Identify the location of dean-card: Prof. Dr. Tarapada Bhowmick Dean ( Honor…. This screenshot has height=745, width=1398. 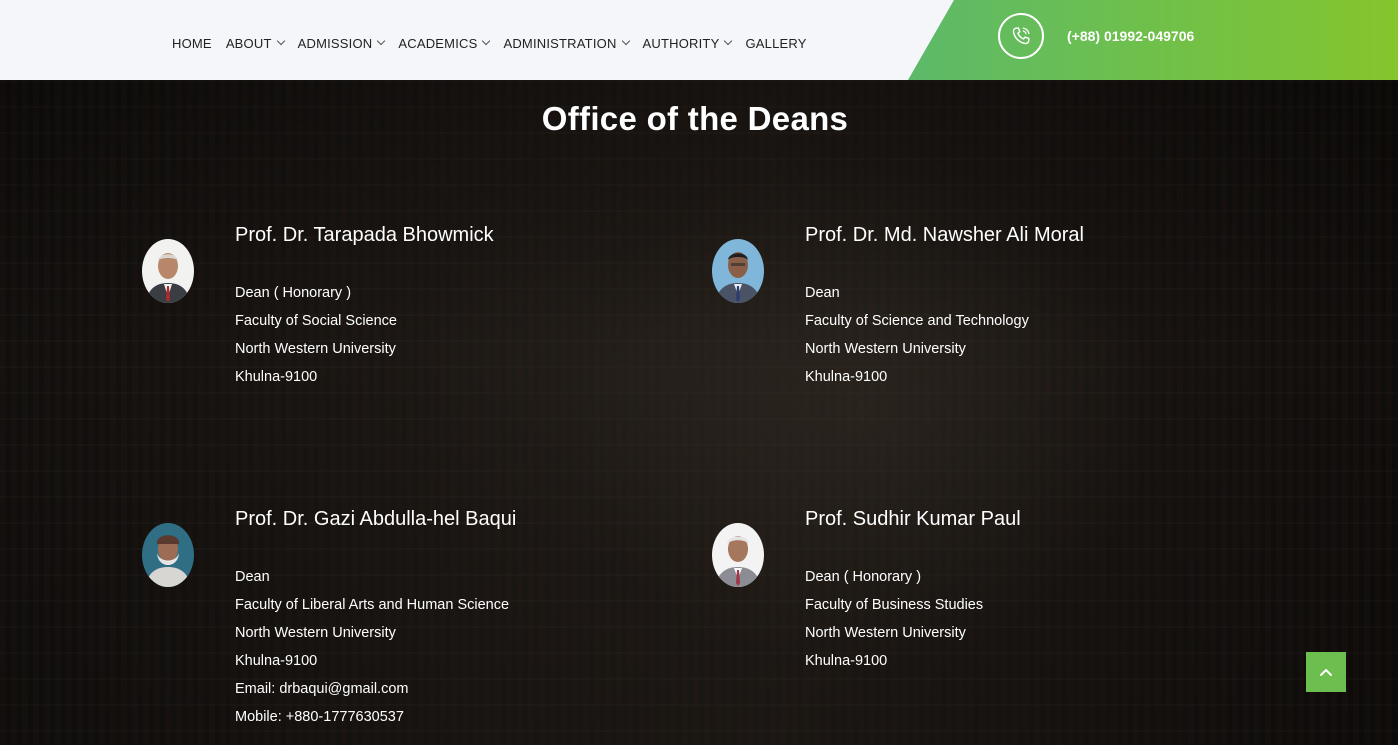
(422, 333).